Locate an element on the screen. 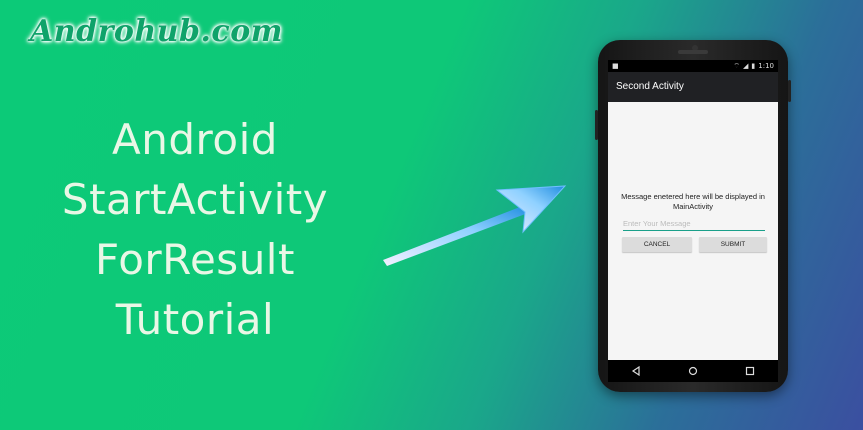 This screenshot has height=430, width=863. headline-line: StartActivity is located at coordinates (195, 199).